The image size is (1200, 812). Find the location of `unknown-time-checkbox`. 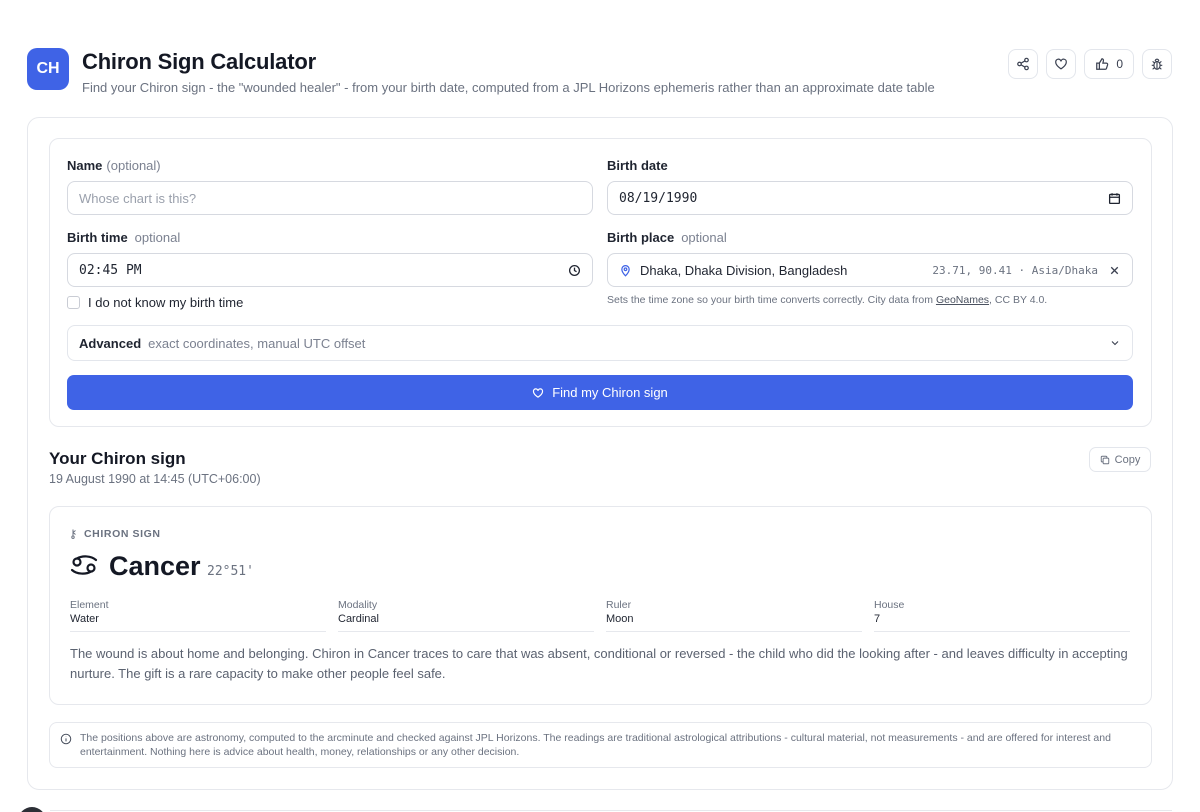

unknown-time-checkbox is located at coordinates (73, 302).